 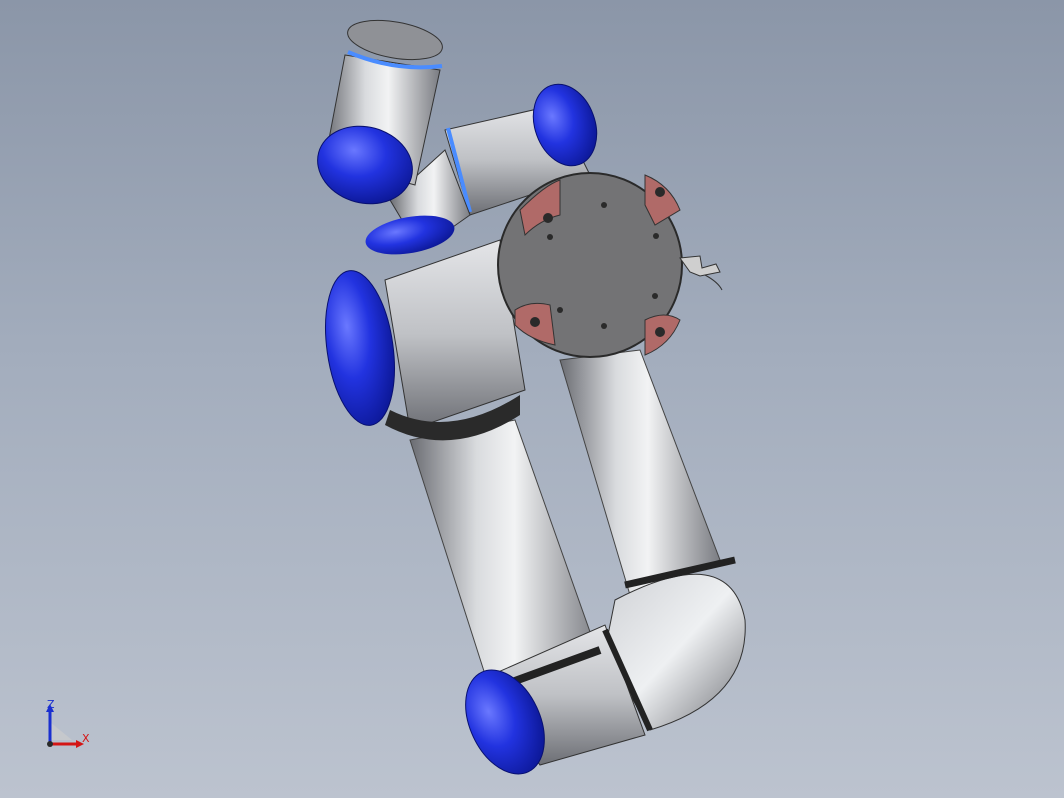 What do you see at coordinates (640, 472) in the screenshot?
I see `forearm-link` at bounding box center [640, 472].